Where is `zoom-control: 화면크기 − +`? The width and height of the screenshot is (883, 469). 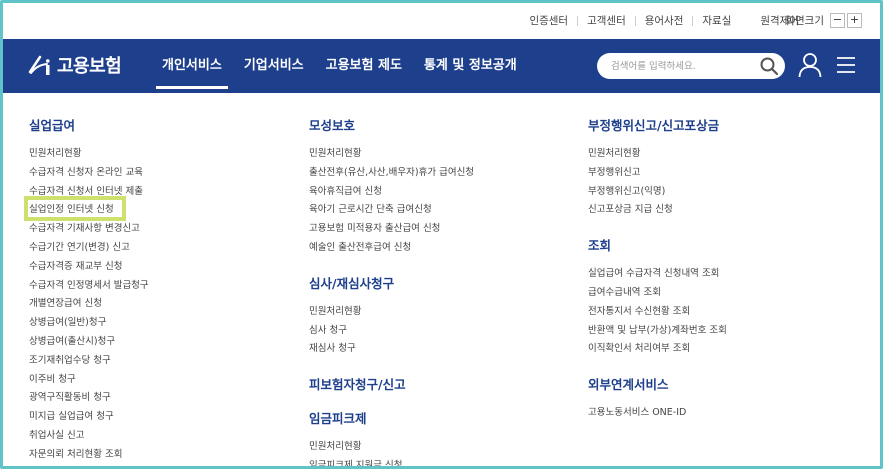
zoom-control: 화면크기 − + is located at coordinates (823, 20).